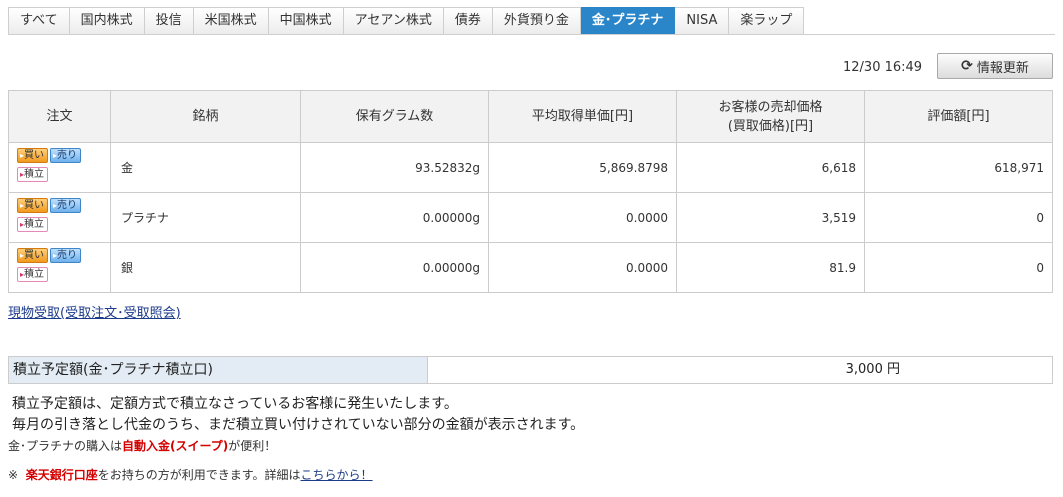 This screenshot has width=1063, height=497. What do you see at coordinates (468, 21) in the screenshot?
I see `tab-bonds: 債券` at bounding box center [468, 21].